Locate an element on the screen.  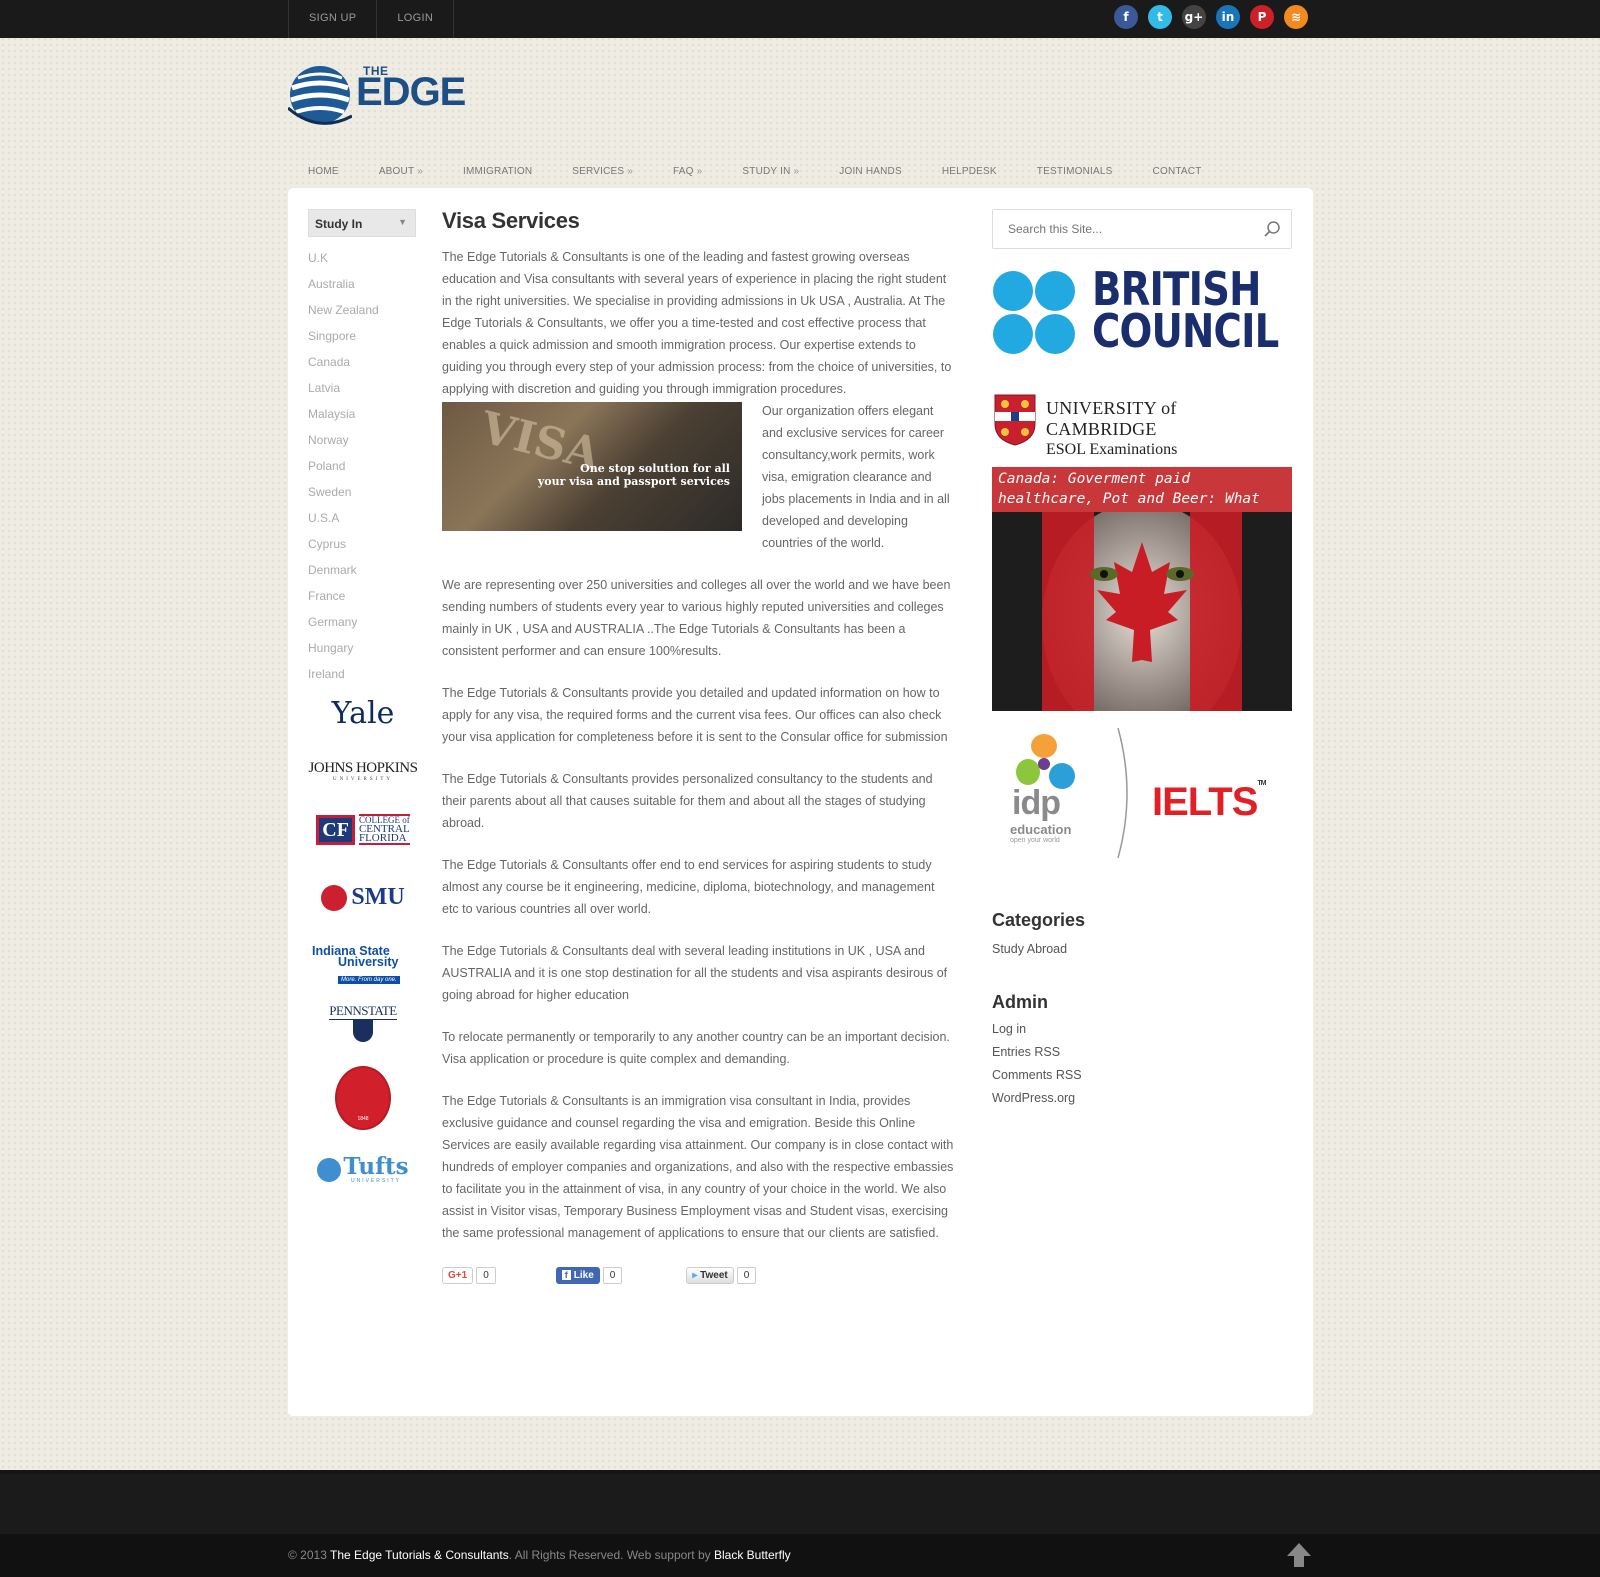
country-link: Singpore is located at coordinates (332, 336).